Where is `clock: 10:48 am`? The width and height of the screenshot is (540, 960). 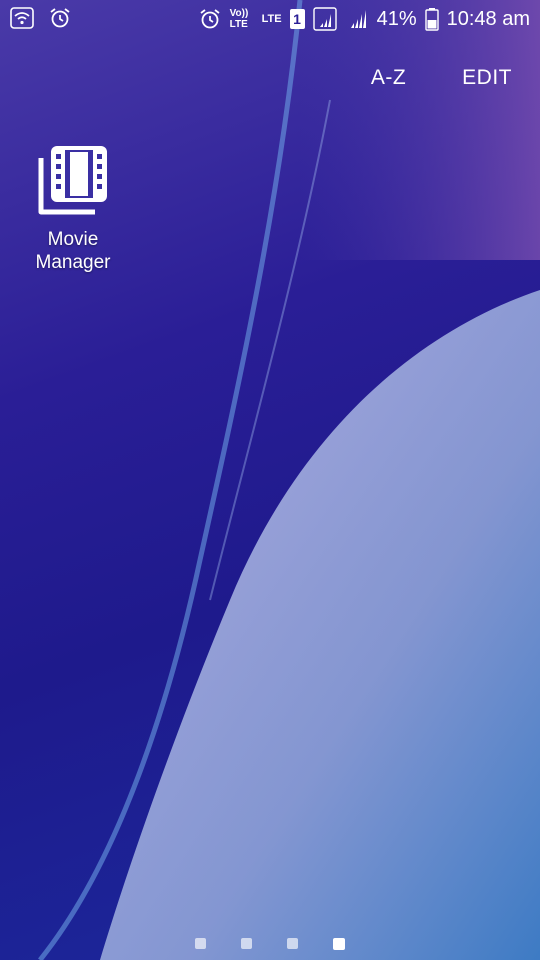 clock: 10:48 am is located at coordinates (488, 19).